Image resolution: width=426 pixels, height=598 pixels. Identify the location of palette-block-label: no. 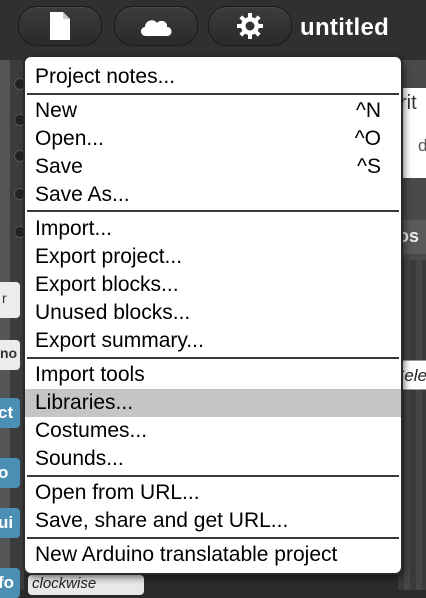
(10, 355).